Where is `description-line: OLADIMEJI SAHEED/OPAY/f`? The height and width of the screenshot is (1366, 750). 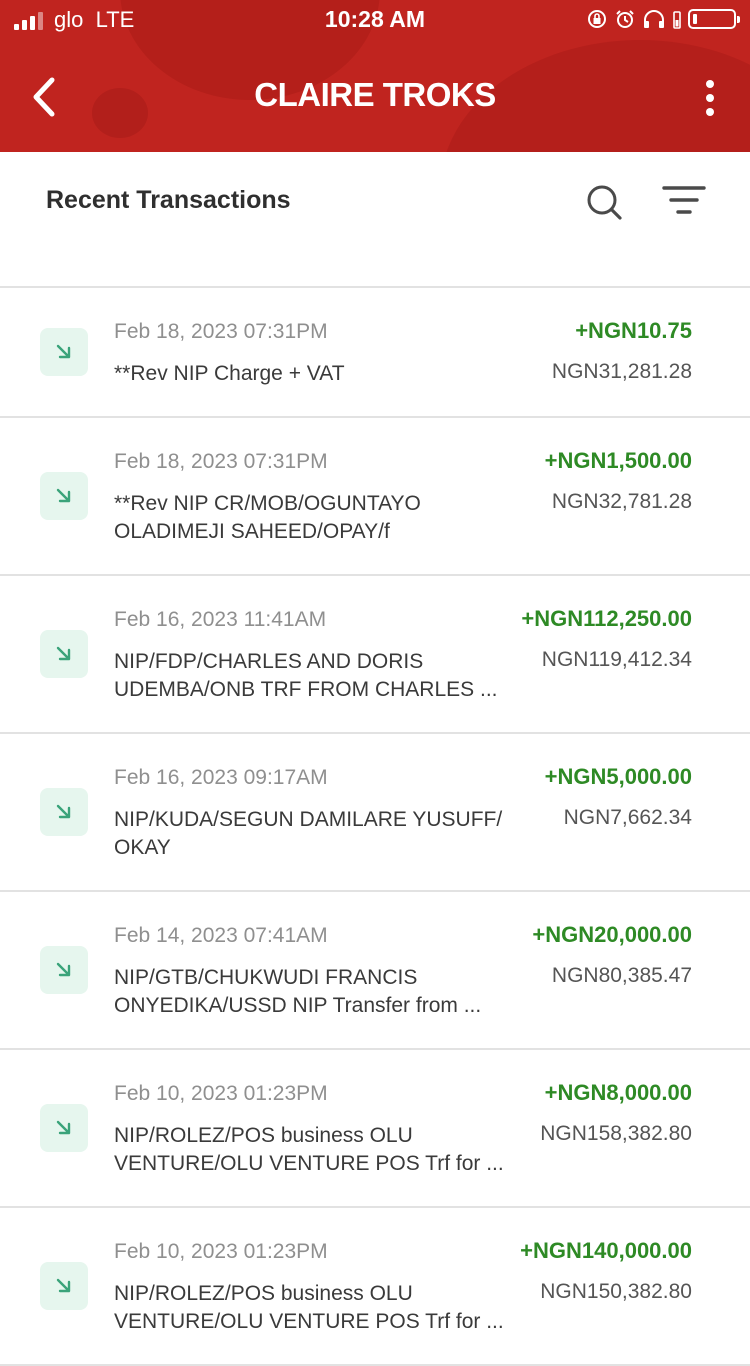 description-line: OLADIMEJI SAHEED/OPAY/f is located at coordinates (252, 531).